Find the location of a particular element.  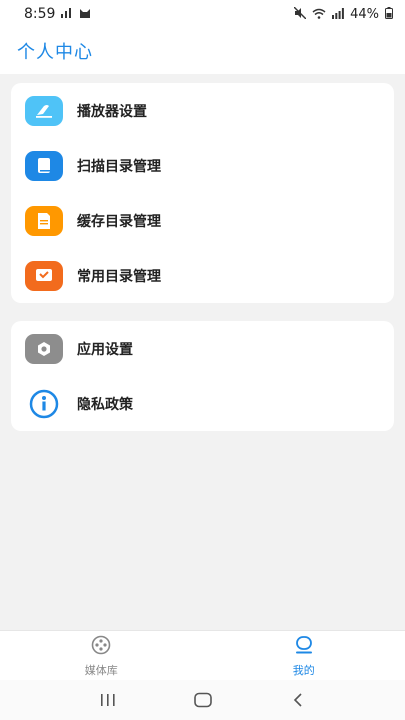

status-bar: 8:59 44% is located at coordinates (202, 14).